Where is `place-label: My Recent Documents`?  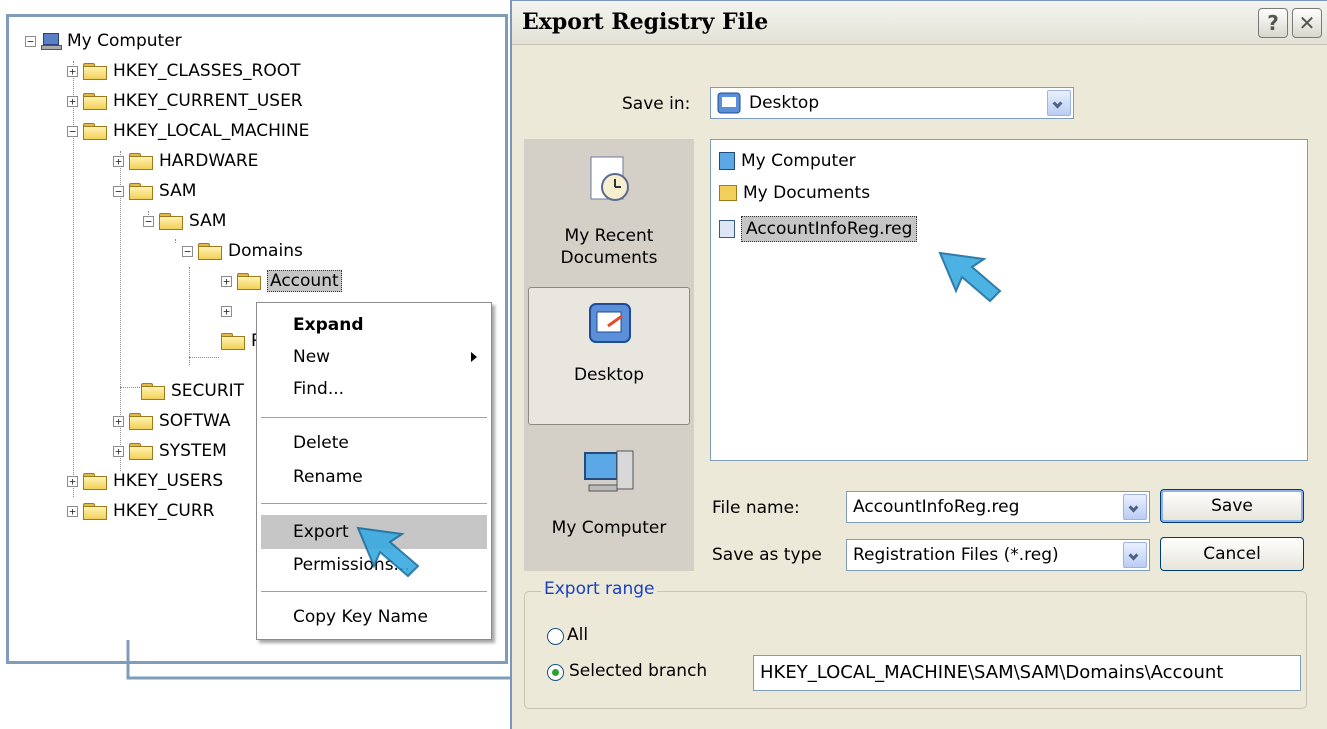 place-label: My Recent Documents is located at coordinates (609, 247).